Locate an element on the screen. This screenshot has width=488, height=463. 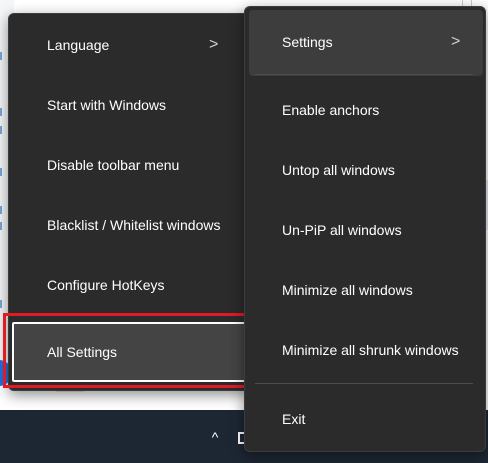
menu-item-untop-all-windows: Untop all windows is located at coordinates (365, 170).